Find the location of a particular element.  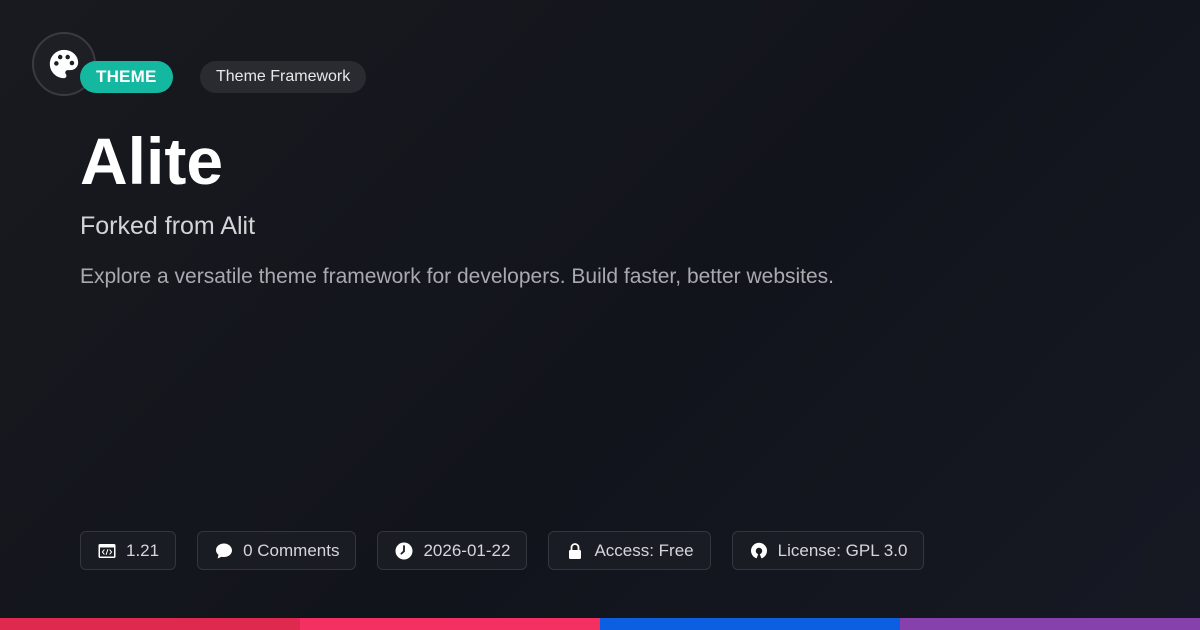

license-label: License: GPL 3.0 is located at coordinates (842, 550).